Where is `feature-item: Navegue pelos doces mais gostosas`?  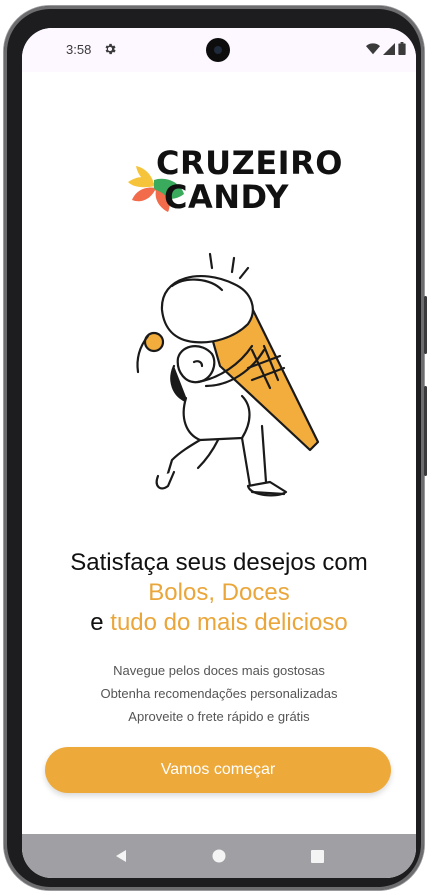 feature-item: Navegue pelos doces mais gostosas is located at coordinates (219, 670).